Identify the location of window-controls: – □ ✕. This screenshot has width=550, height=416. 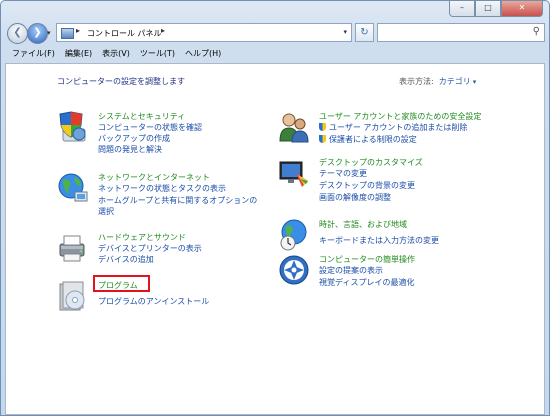
(496, 9).